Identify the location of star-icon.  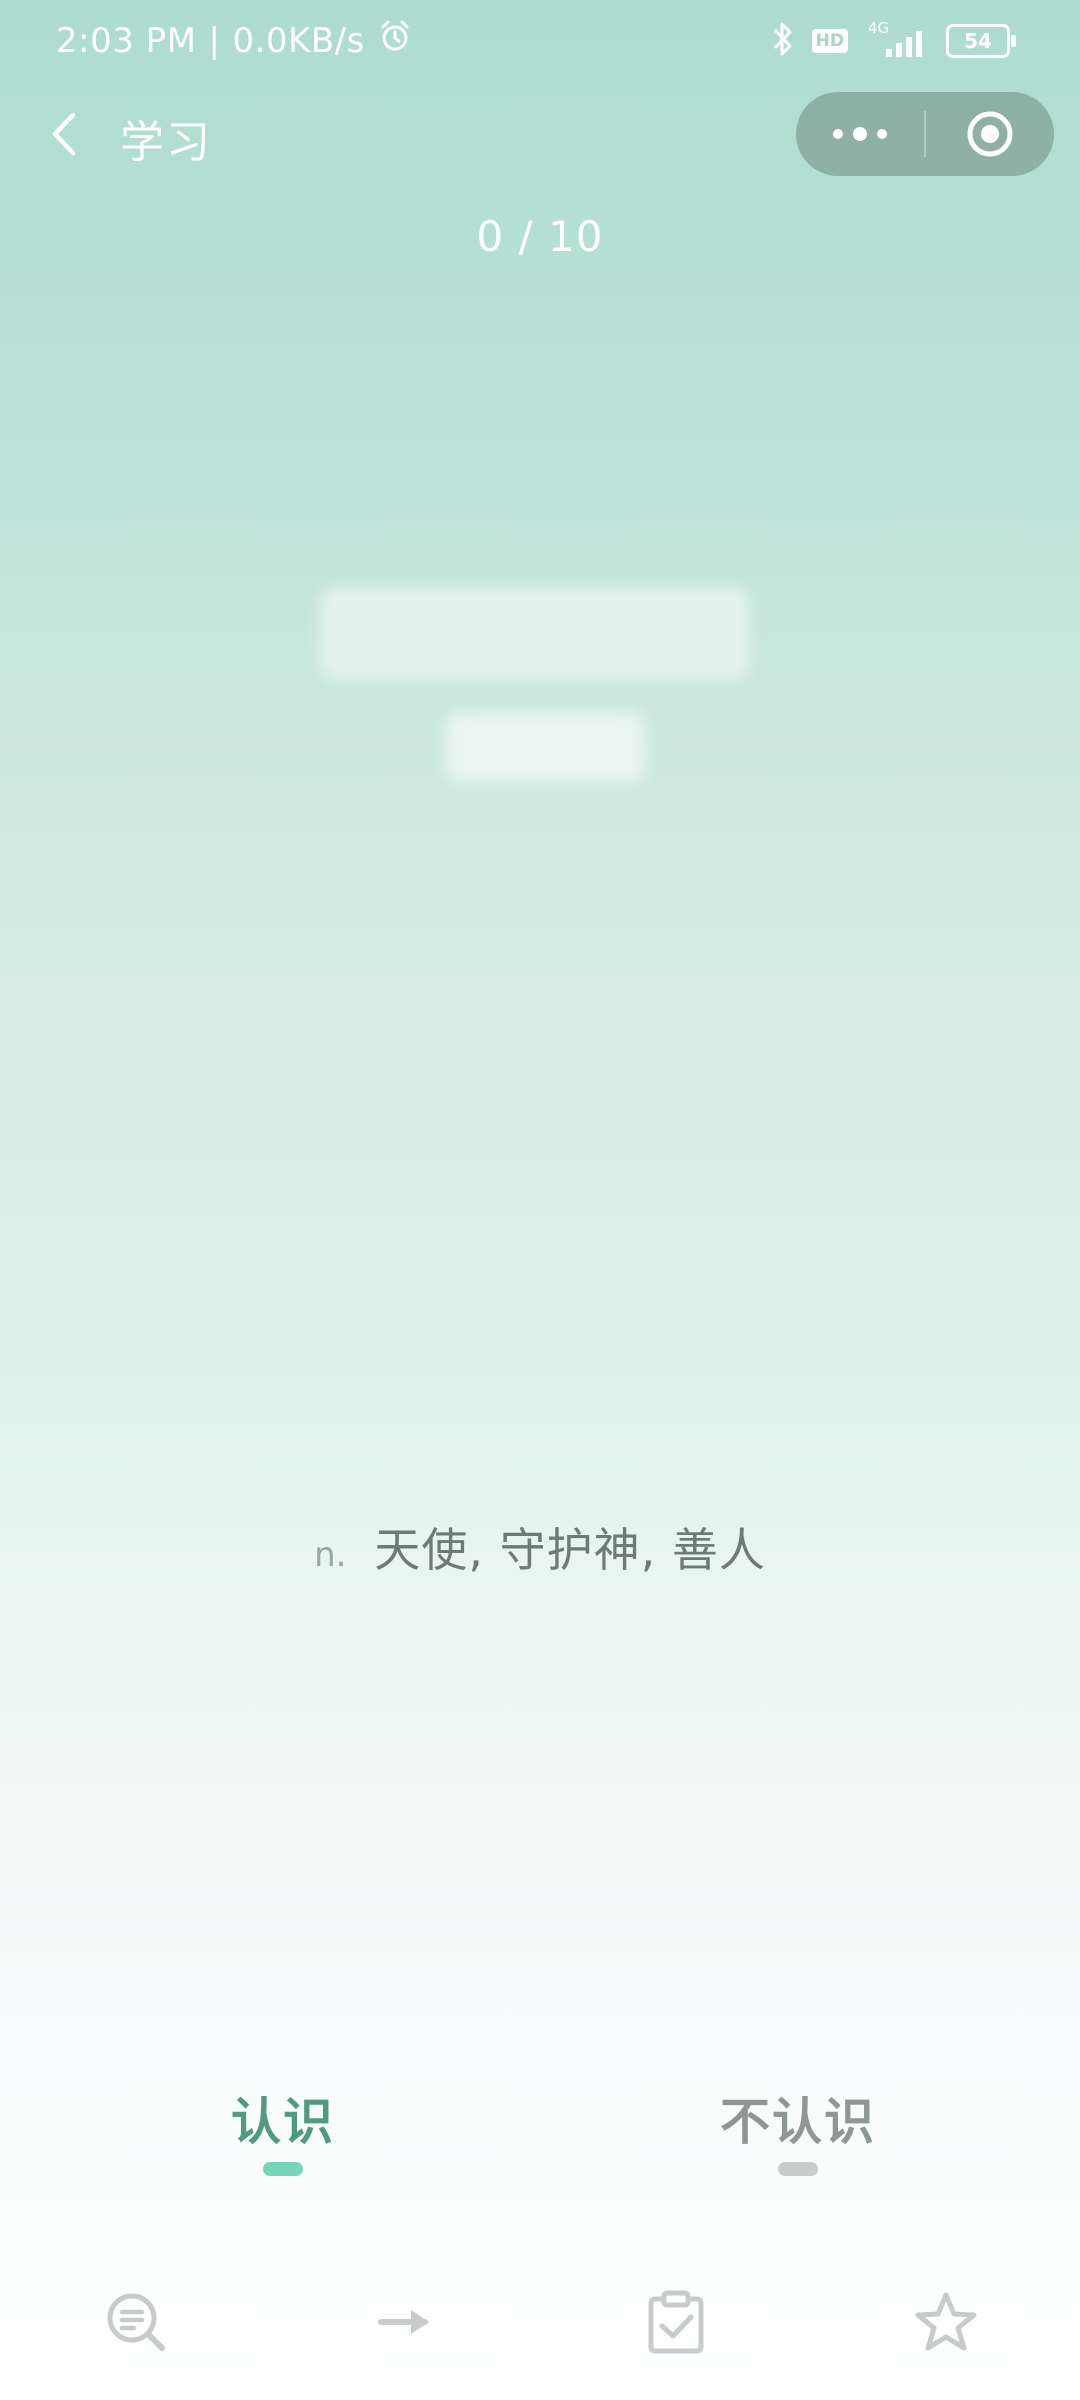
(946, 2321).